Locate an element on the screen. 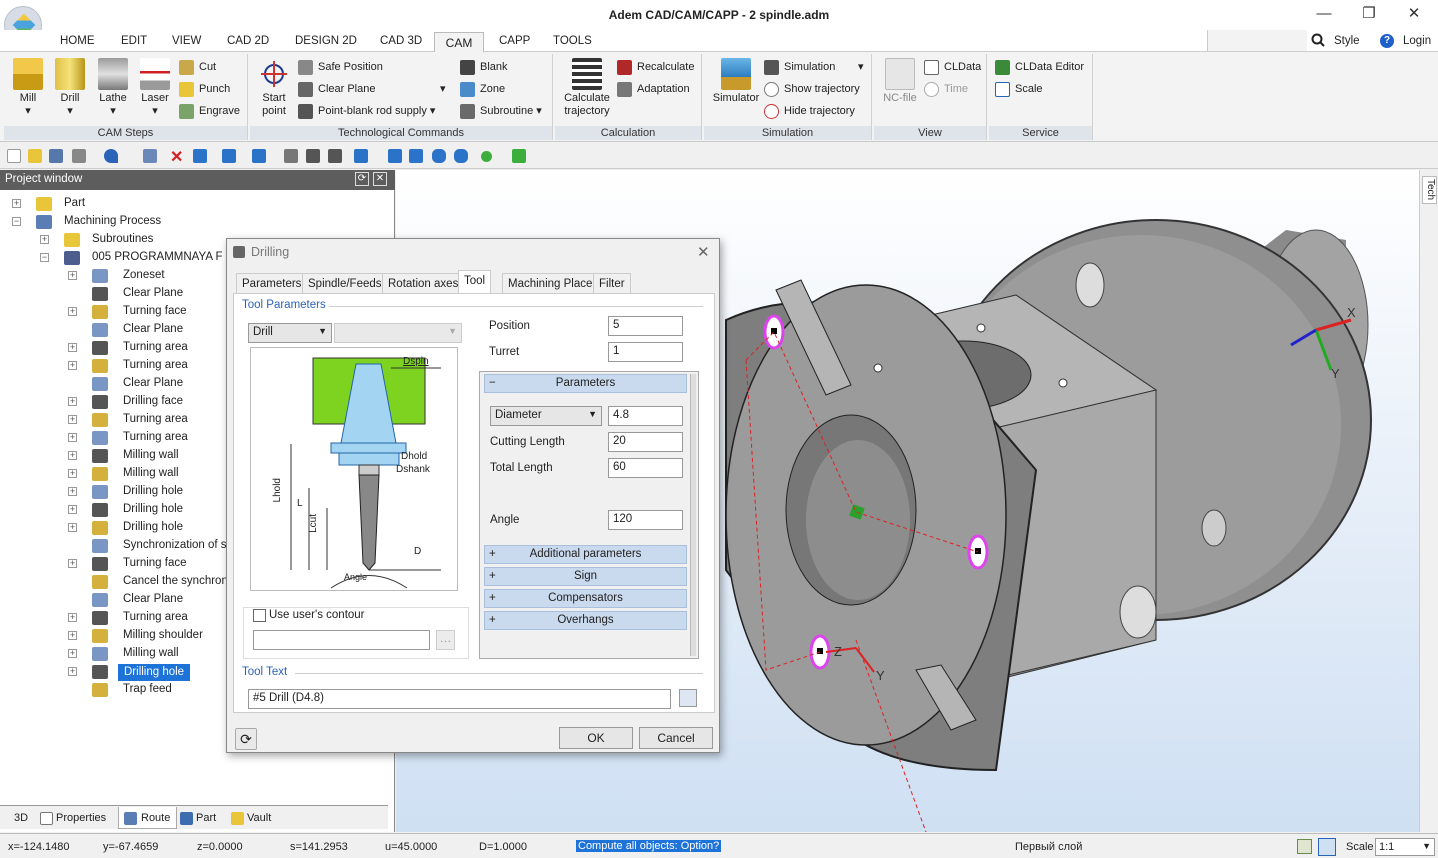  search-icon is located at coordinates (1318, 40).